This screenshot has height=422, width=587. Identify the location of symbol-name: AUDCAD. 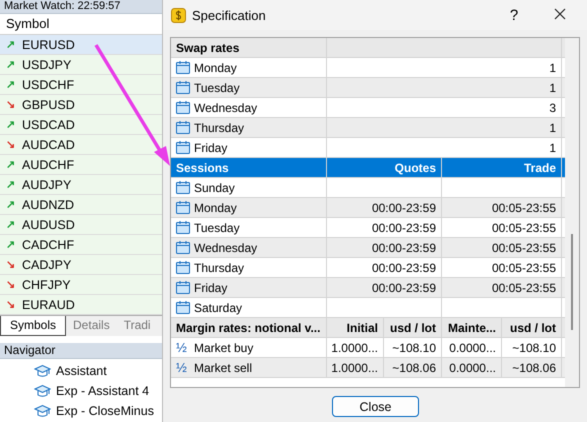
(48, 145).